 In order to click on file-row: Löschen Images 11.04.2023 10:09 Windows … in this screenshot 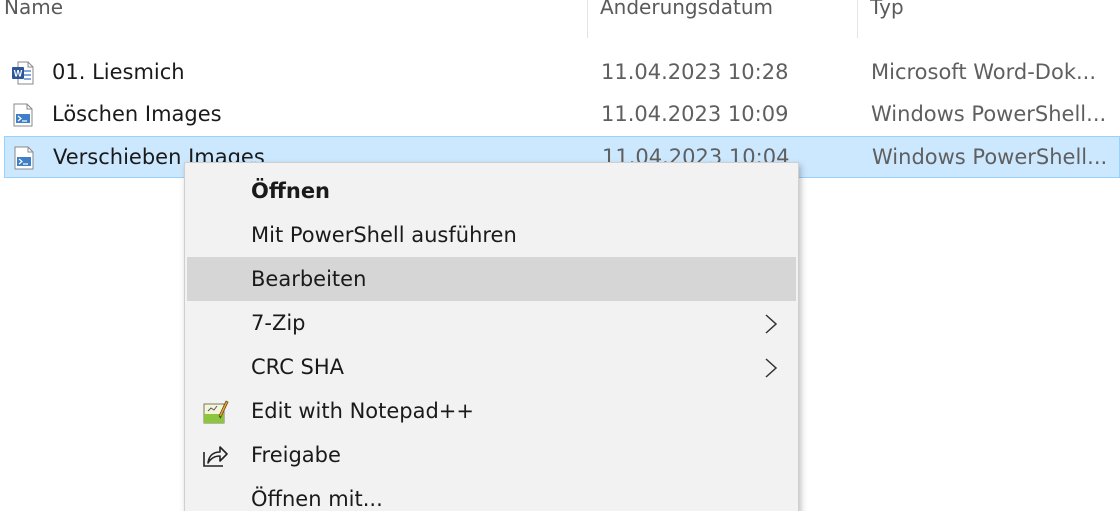, I will do `click(562, 115)`.